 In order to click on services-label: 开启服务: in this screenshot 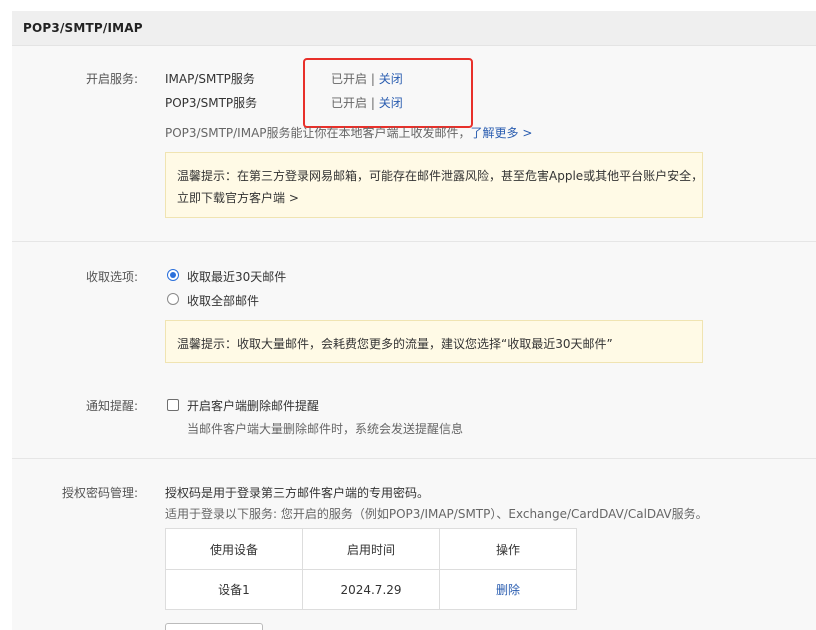, I will do `click(111, 79)`.